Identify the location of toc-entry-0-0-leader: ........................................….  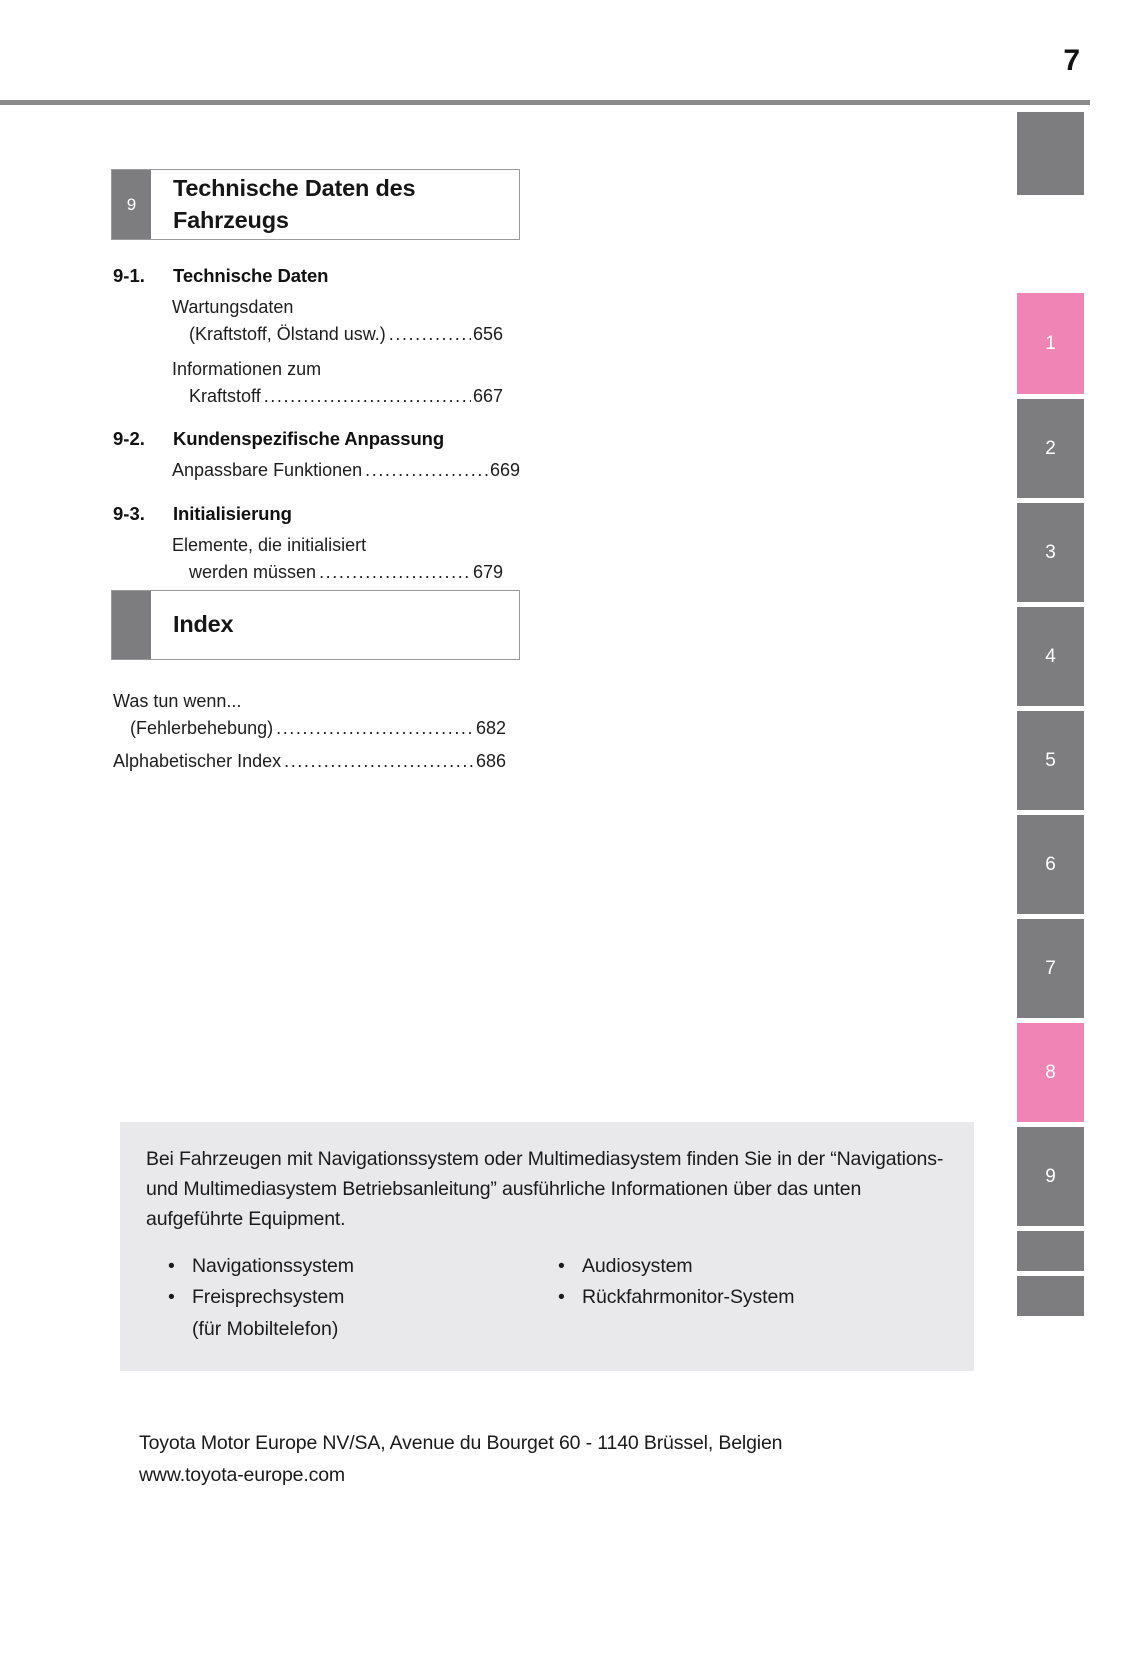
(429, 334).